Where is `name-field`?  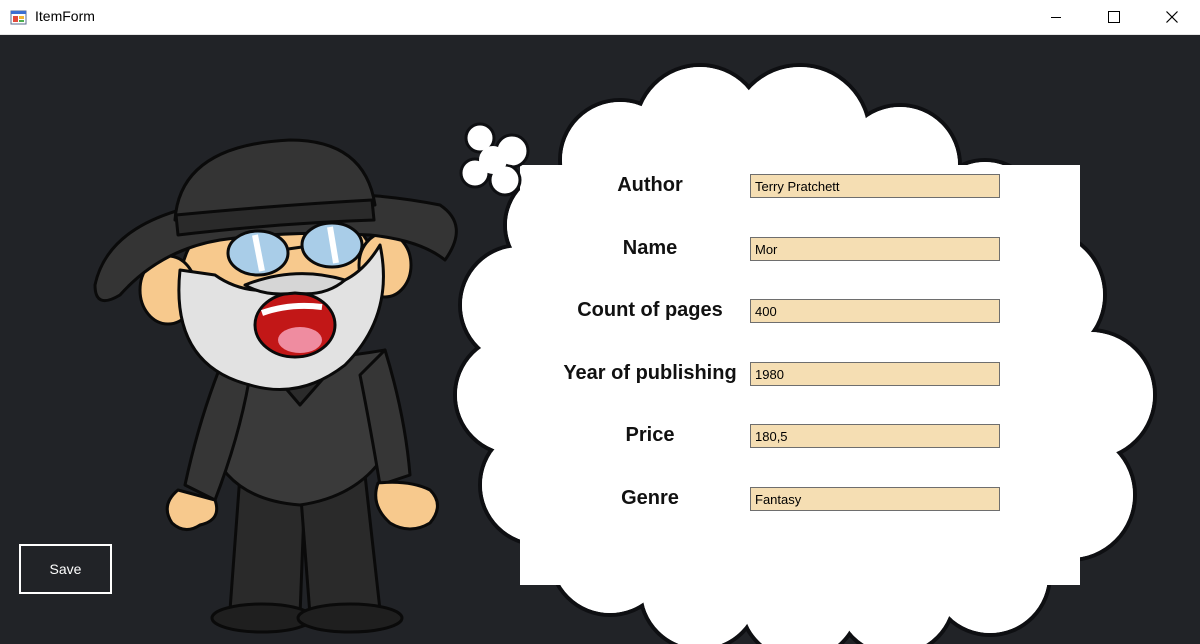
name-field is located at coordinates (875, 249).